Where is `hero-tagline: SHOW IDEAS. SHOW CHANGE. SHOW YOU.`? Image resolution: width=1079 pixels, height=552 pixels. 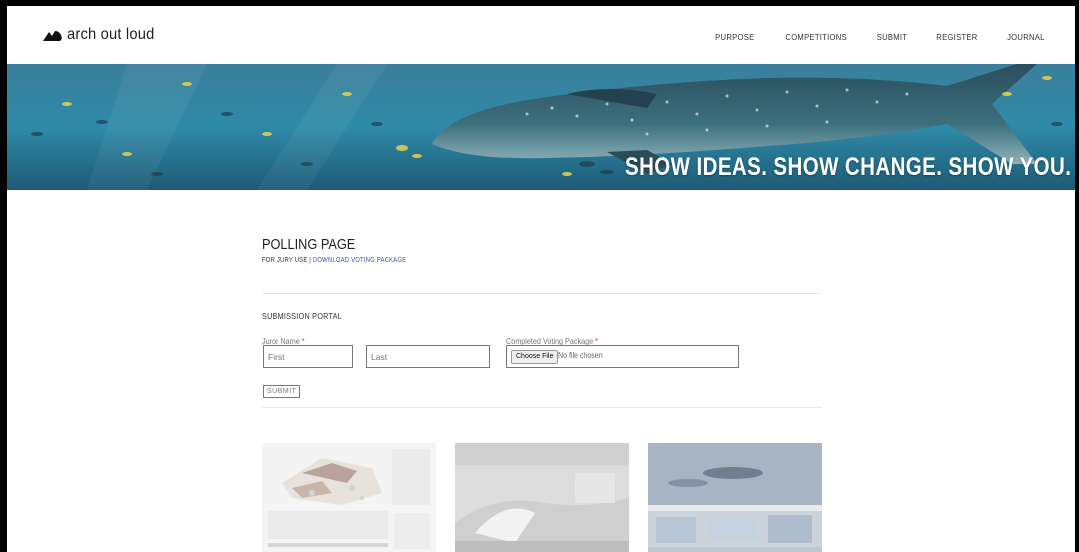 hero-tagline: SHOW IDEAS. SHOW CHANGE. SHOW YOU. is located at coordinates (847, 167).